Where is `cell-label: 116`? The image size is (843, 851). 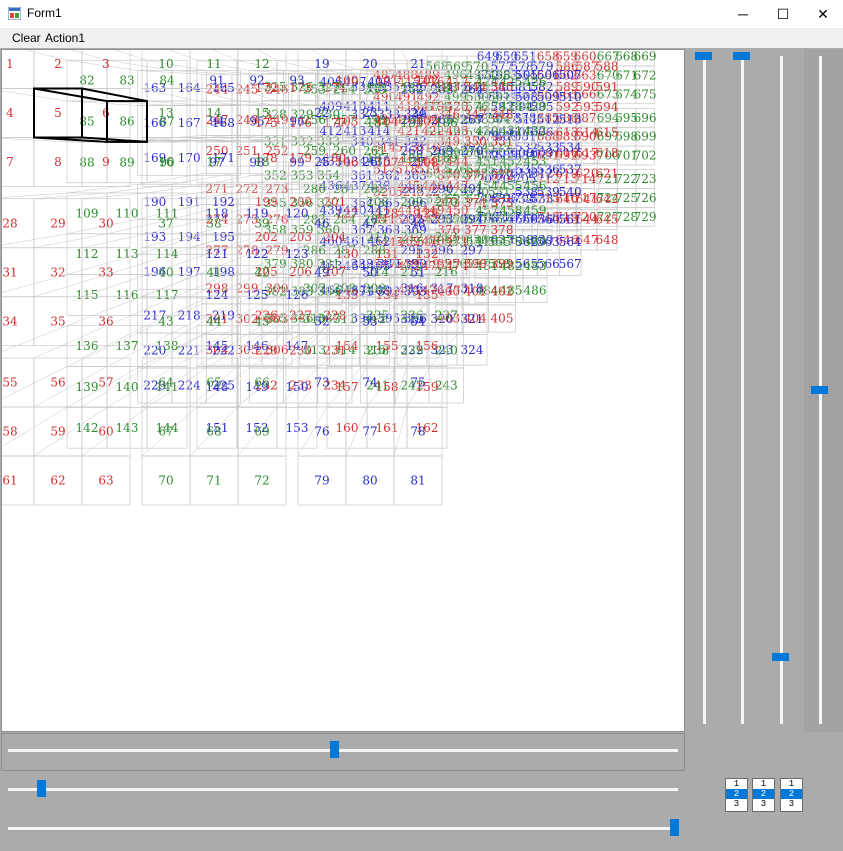
cell-label: 116 is located at coordinates (127, 295).